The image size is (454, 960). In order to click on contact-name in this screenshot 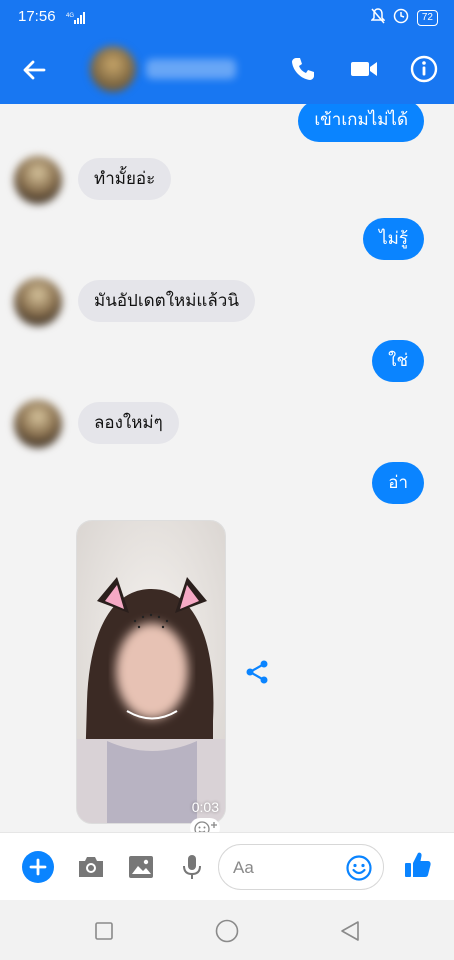, I will do `click(191, 69)`.